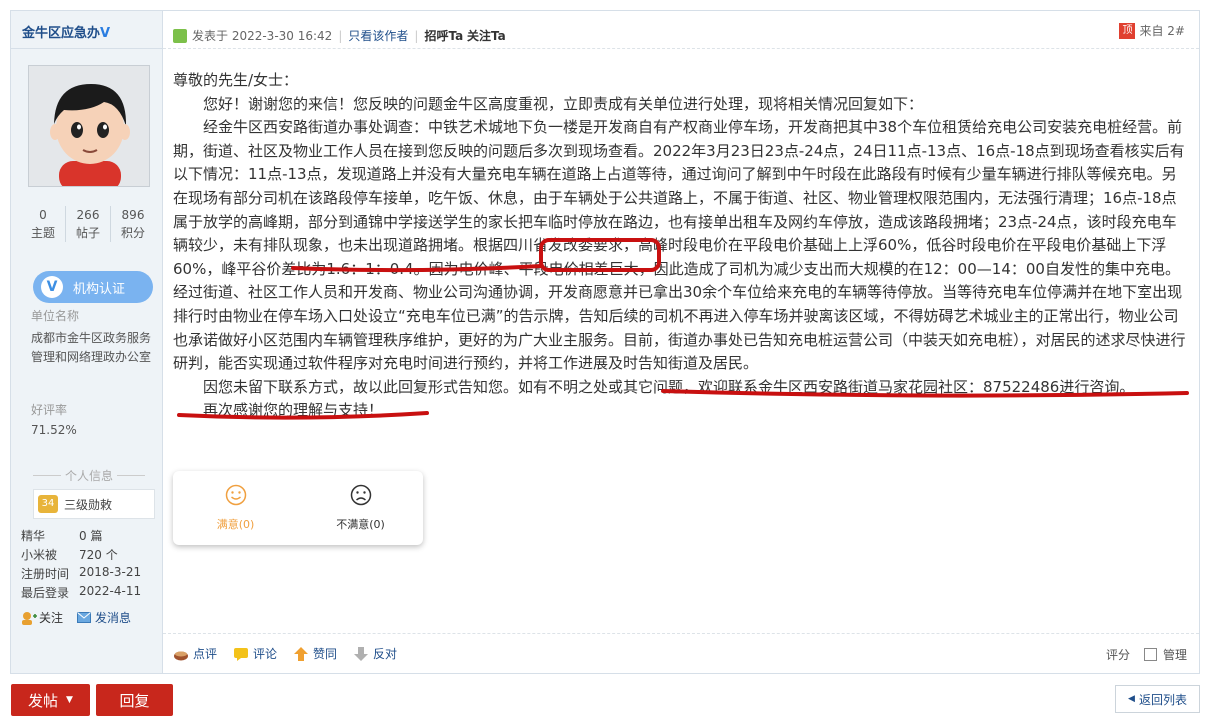  What do you see at coordinates (45, 593) in the screenshot?
I see `info-key: 最后登录` at bounding box center [45, 593].